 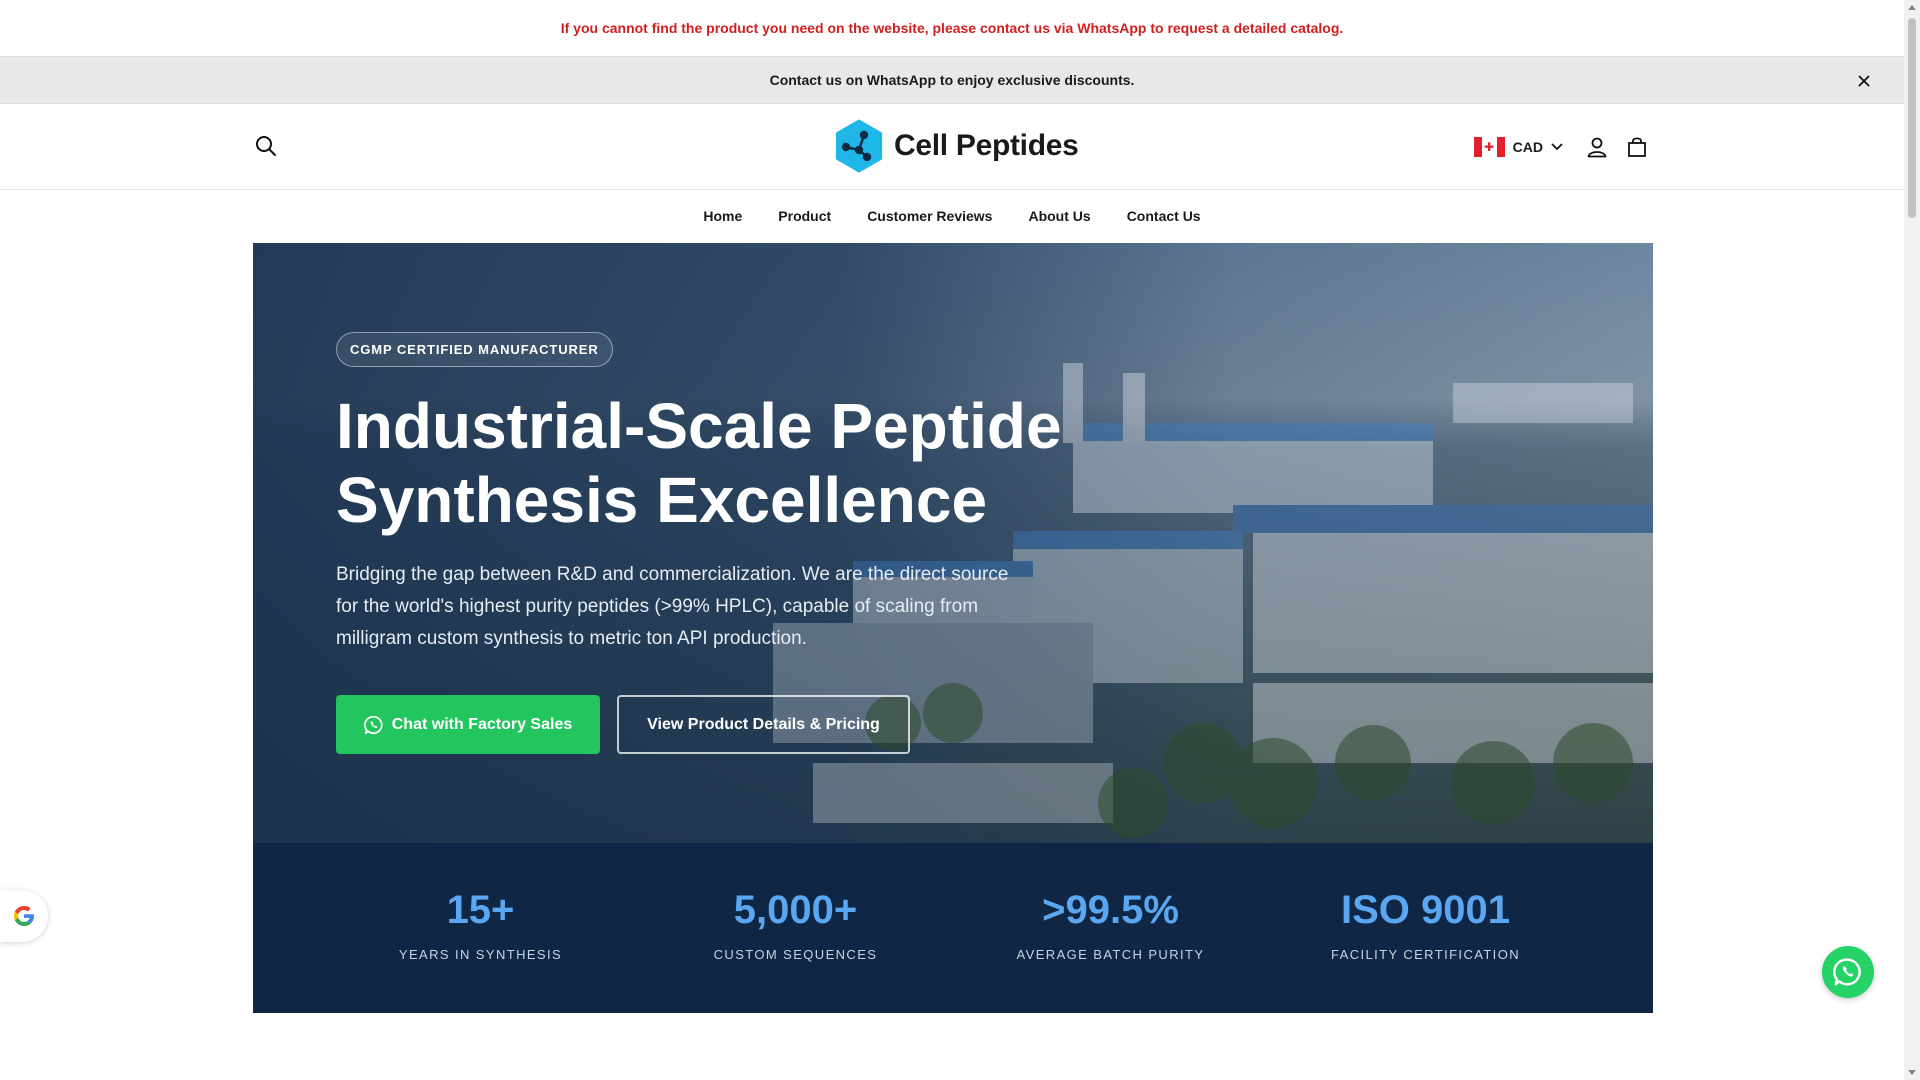 What do you see at coordinates (1597, 147) in the screenshot?
I see `user-icon` at bounding box center [1597, 147].